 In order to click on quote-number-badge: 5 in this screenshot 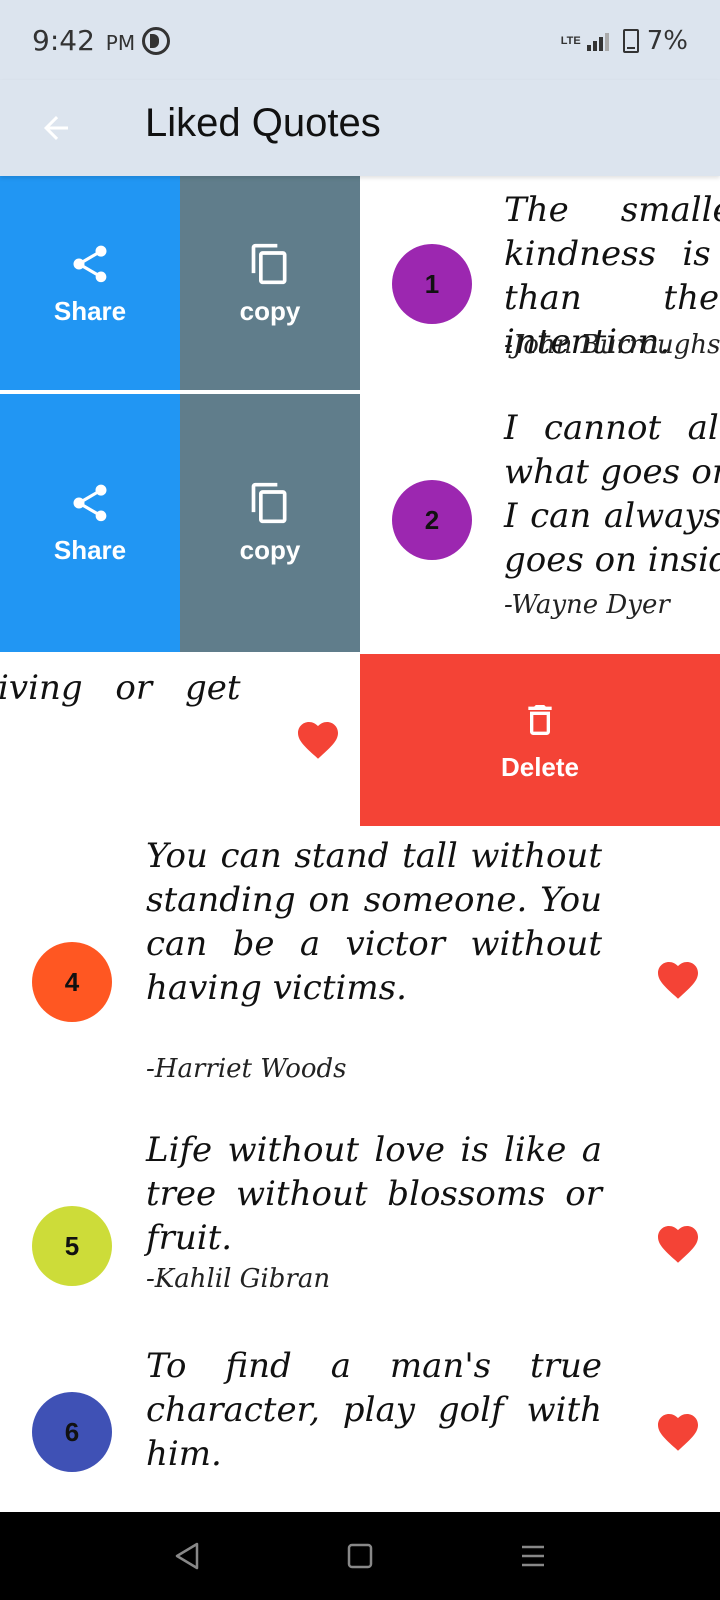, I will do `click(72, 1246)`.